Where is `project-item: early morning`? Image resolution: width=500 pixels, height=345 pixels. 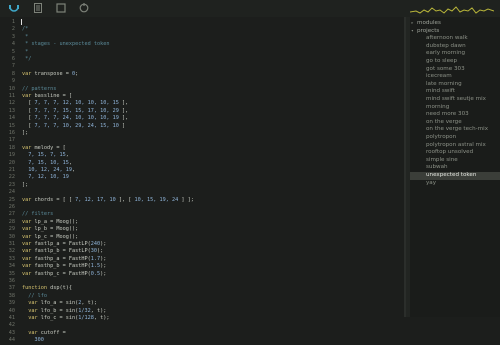
project-item: early morning is located at coordinates (455, 54).